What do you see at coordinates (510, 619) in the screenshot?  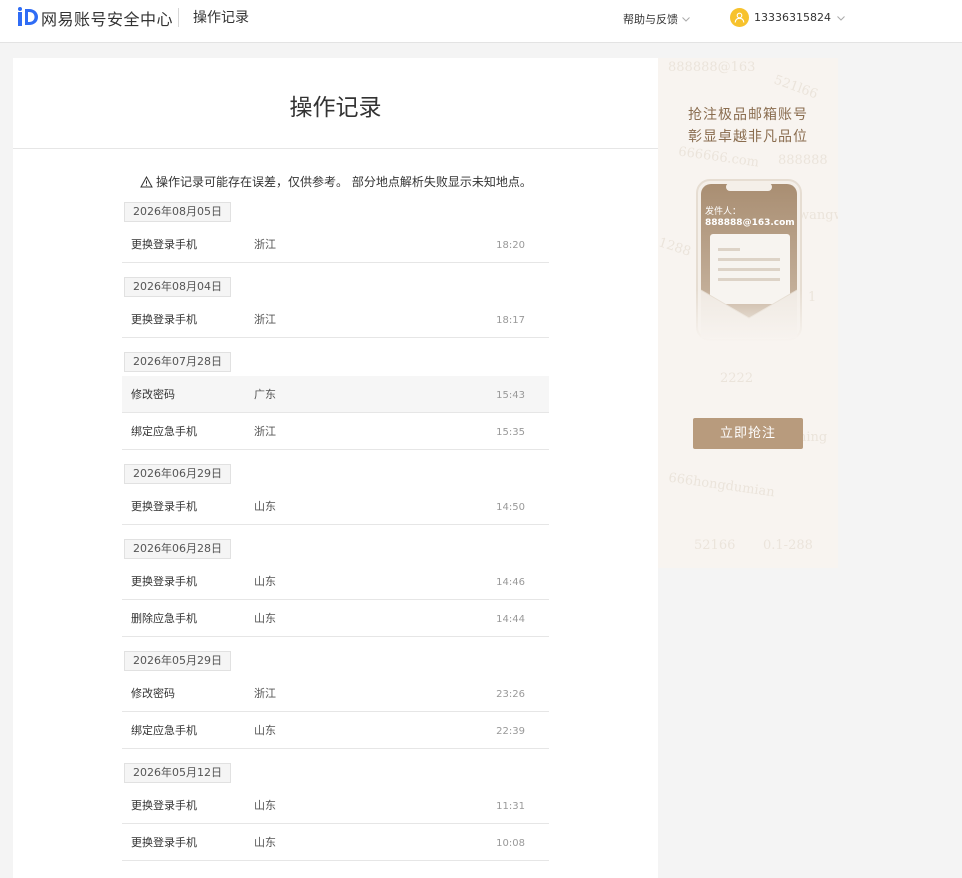 I see `record-time: 14:44` at bounding box center [510, 619].